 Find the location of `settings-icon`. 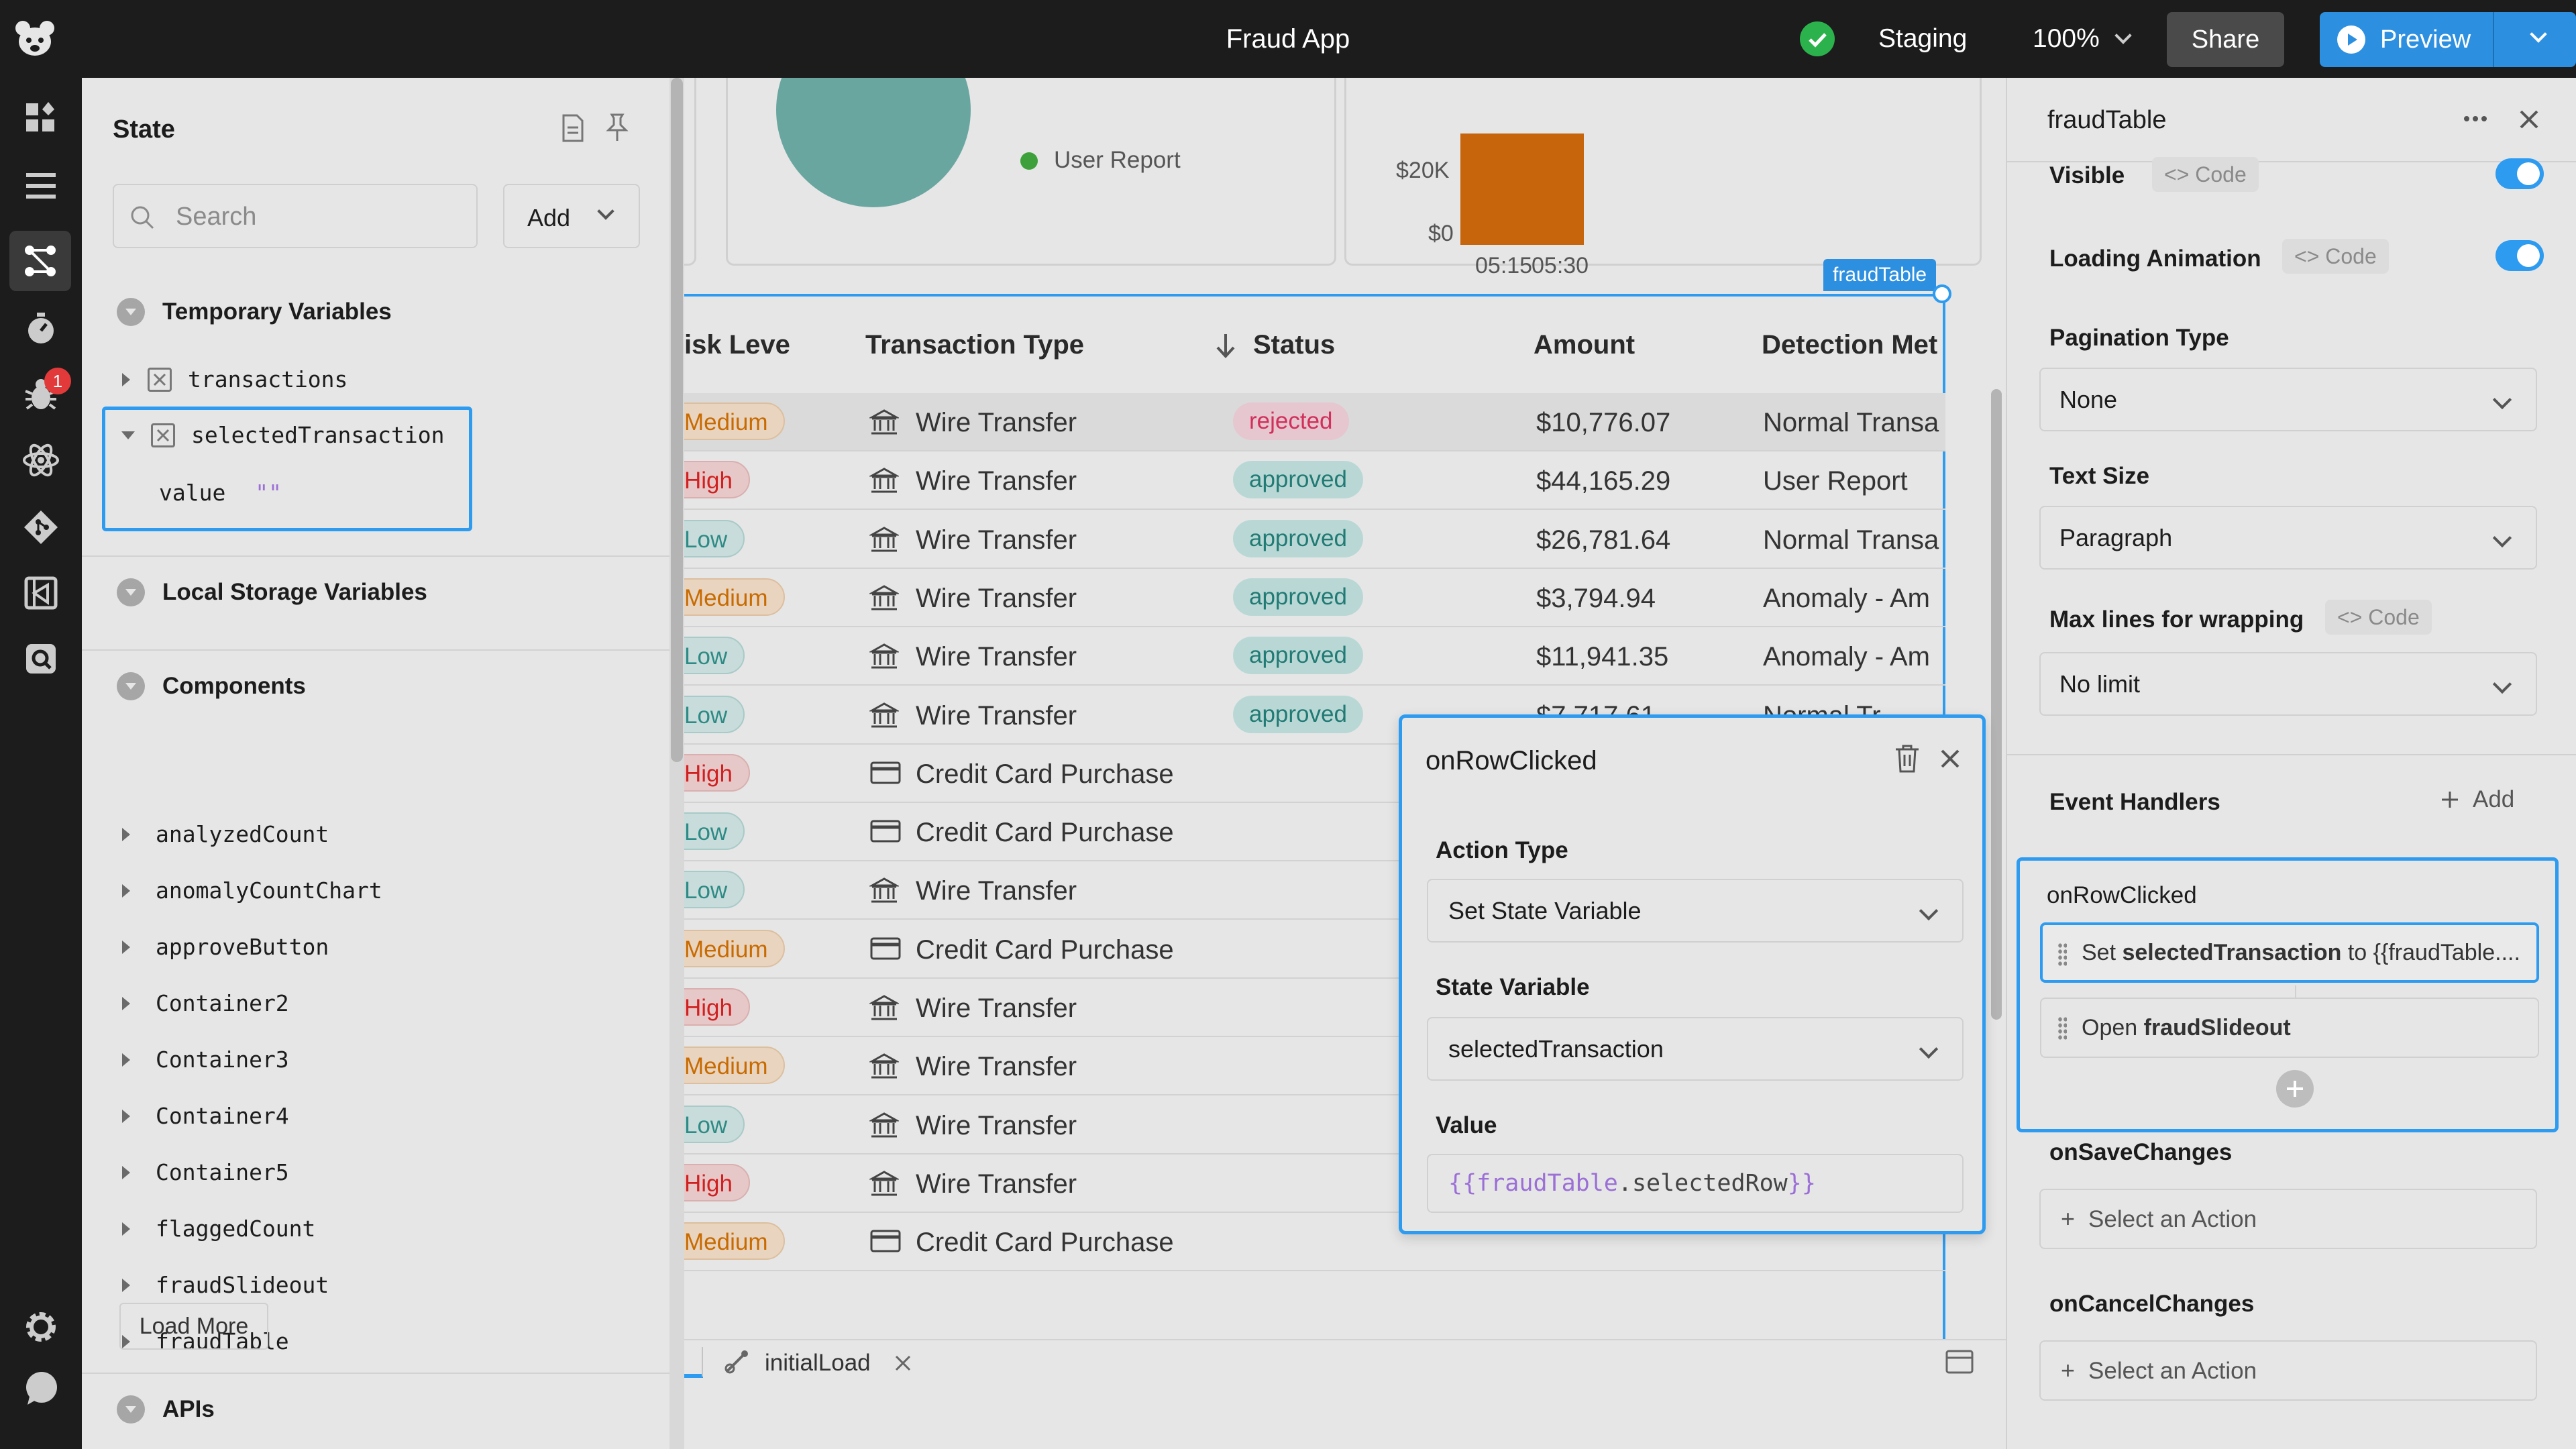

settings-icon is located at coordinates (41, 1327).